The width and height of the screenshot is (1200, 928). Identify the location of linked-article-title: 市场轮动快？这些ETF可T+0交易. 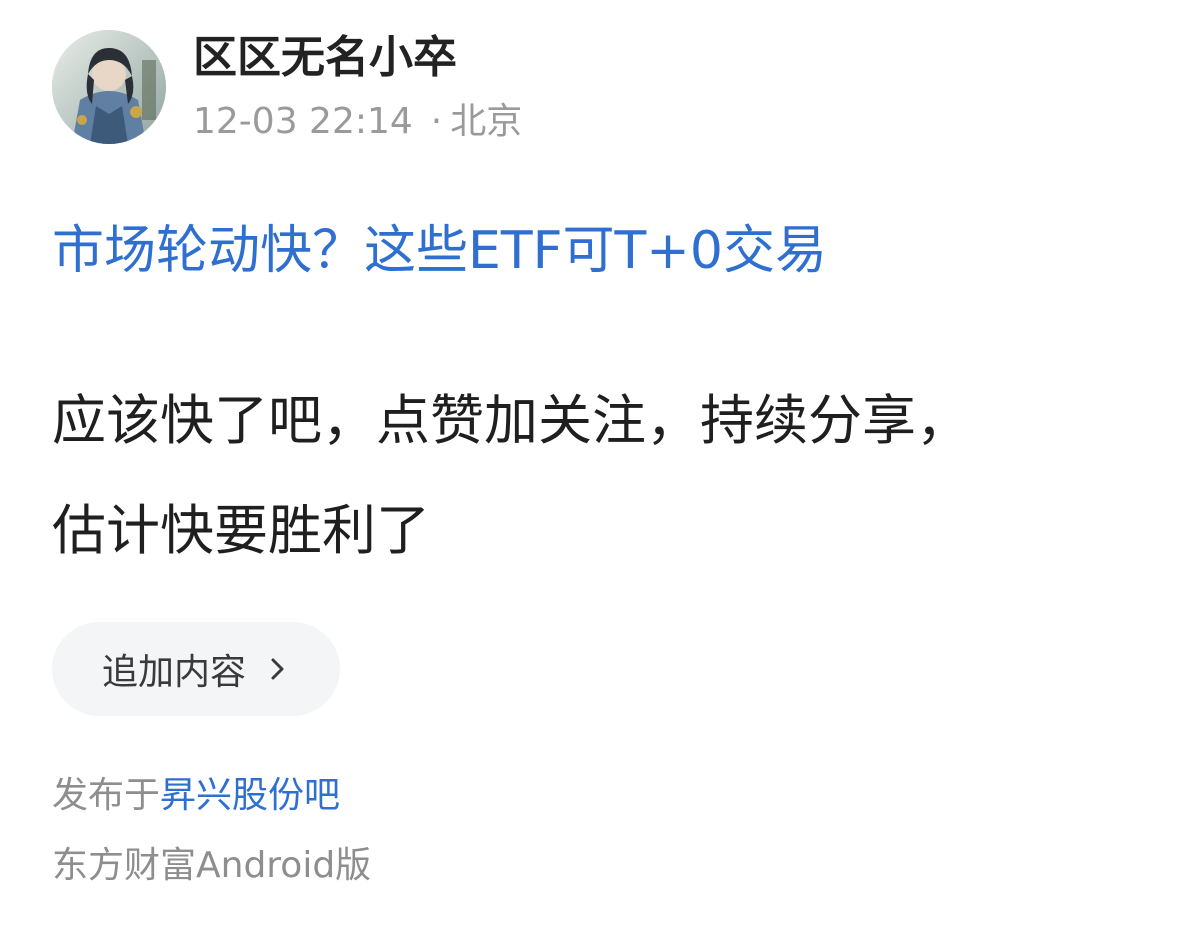
(439, 251).